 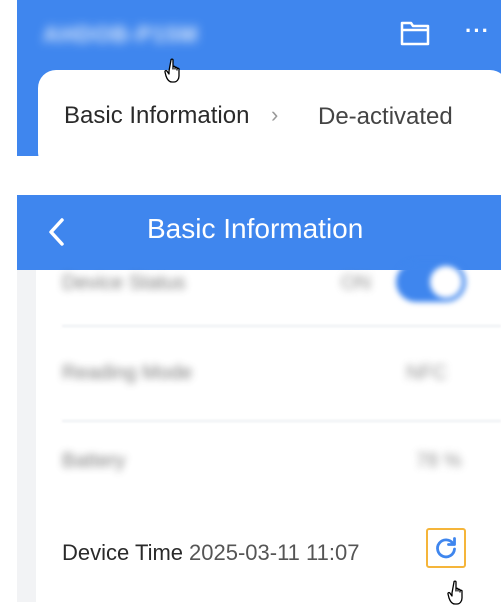 I want to click on refresh-icon, so click(x=446, y=548).